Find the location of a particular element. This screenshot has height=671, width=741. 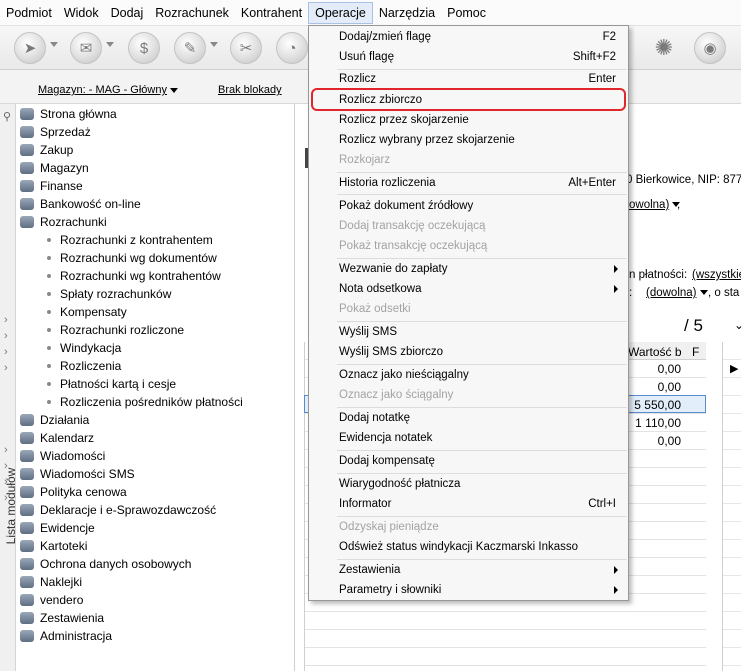

warehouse-icon is located at coordinates (27, 168).